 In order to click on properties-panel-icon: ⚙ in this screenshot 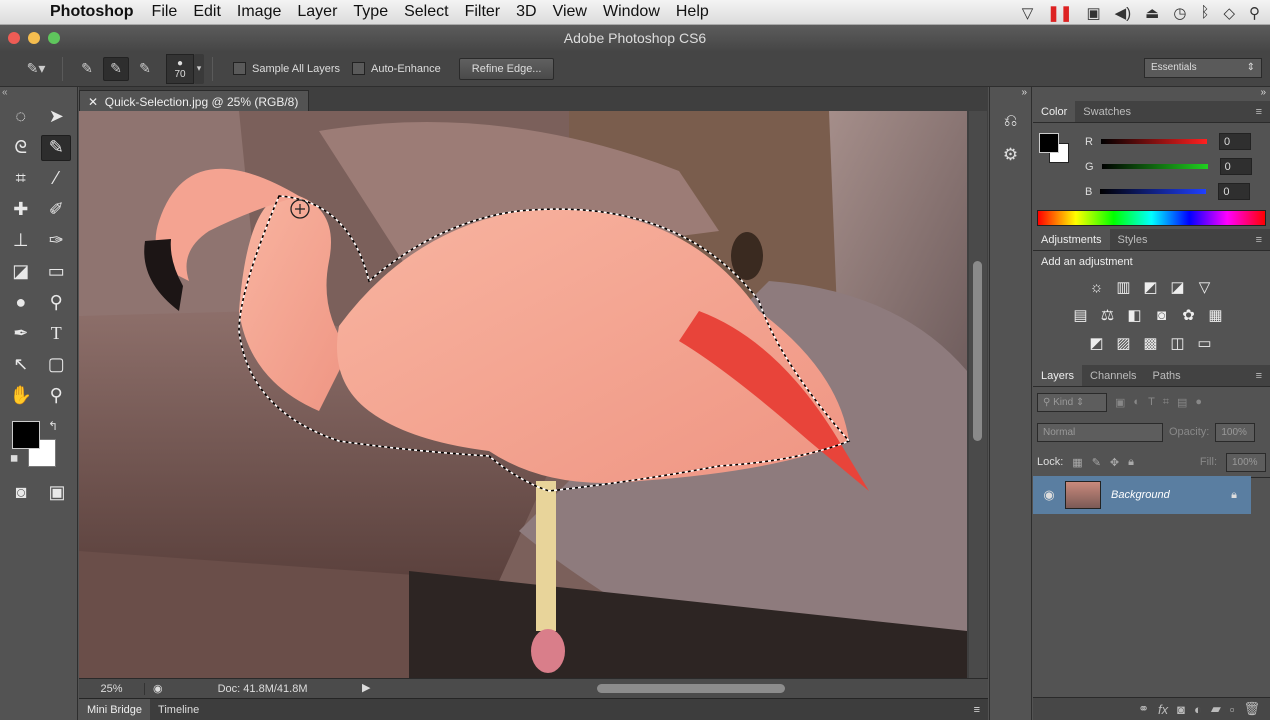, I will do `click(1011, 155)`.